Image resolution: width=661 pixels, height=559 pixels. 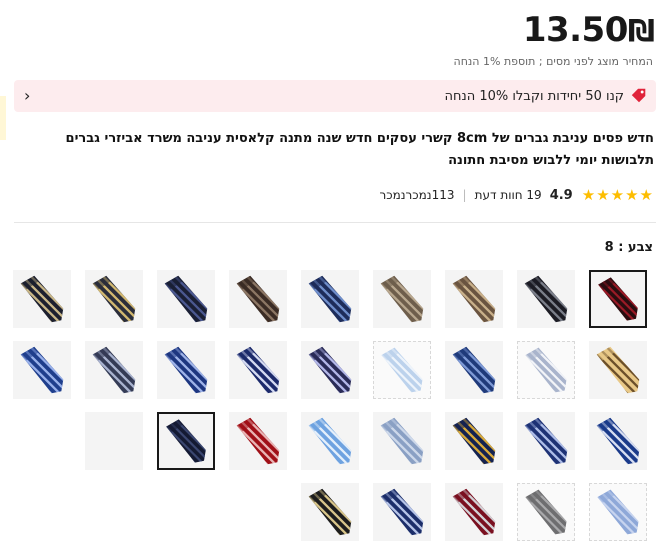 What do you see at coordinates (641, 31) in the screenshot?
I see `price-currency: ₪` at bounding box center [641, 31].